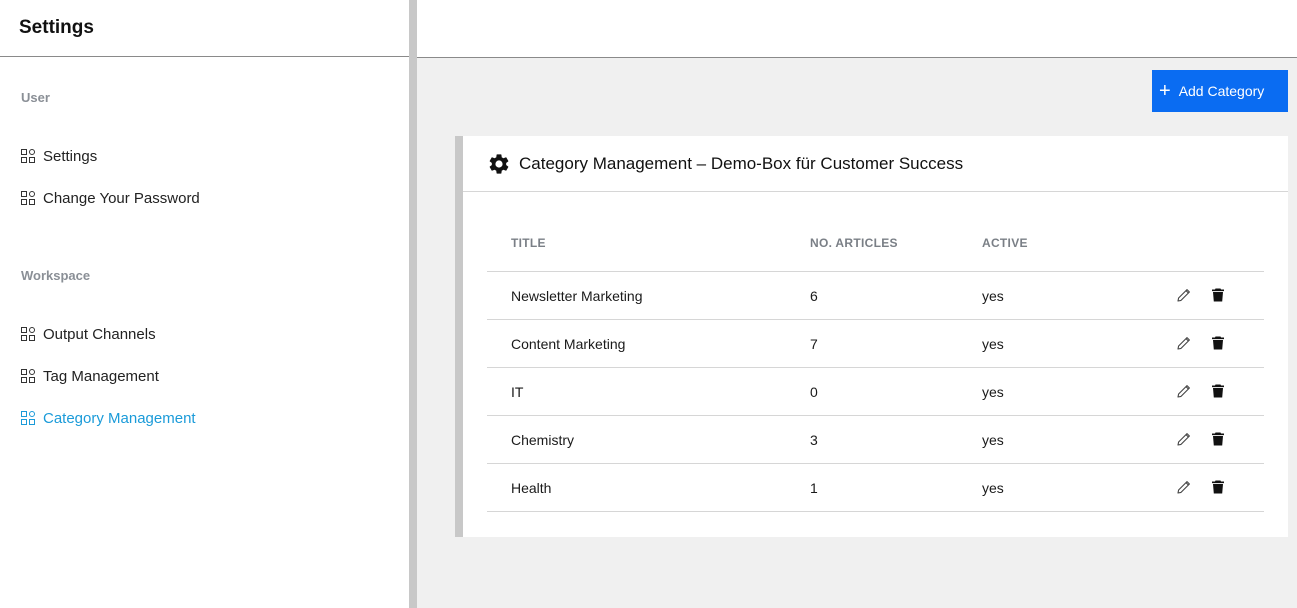 This screenshot has height=608, width=1297. I want to click on sidebar-item-label: Category Management, so click(119, 418).